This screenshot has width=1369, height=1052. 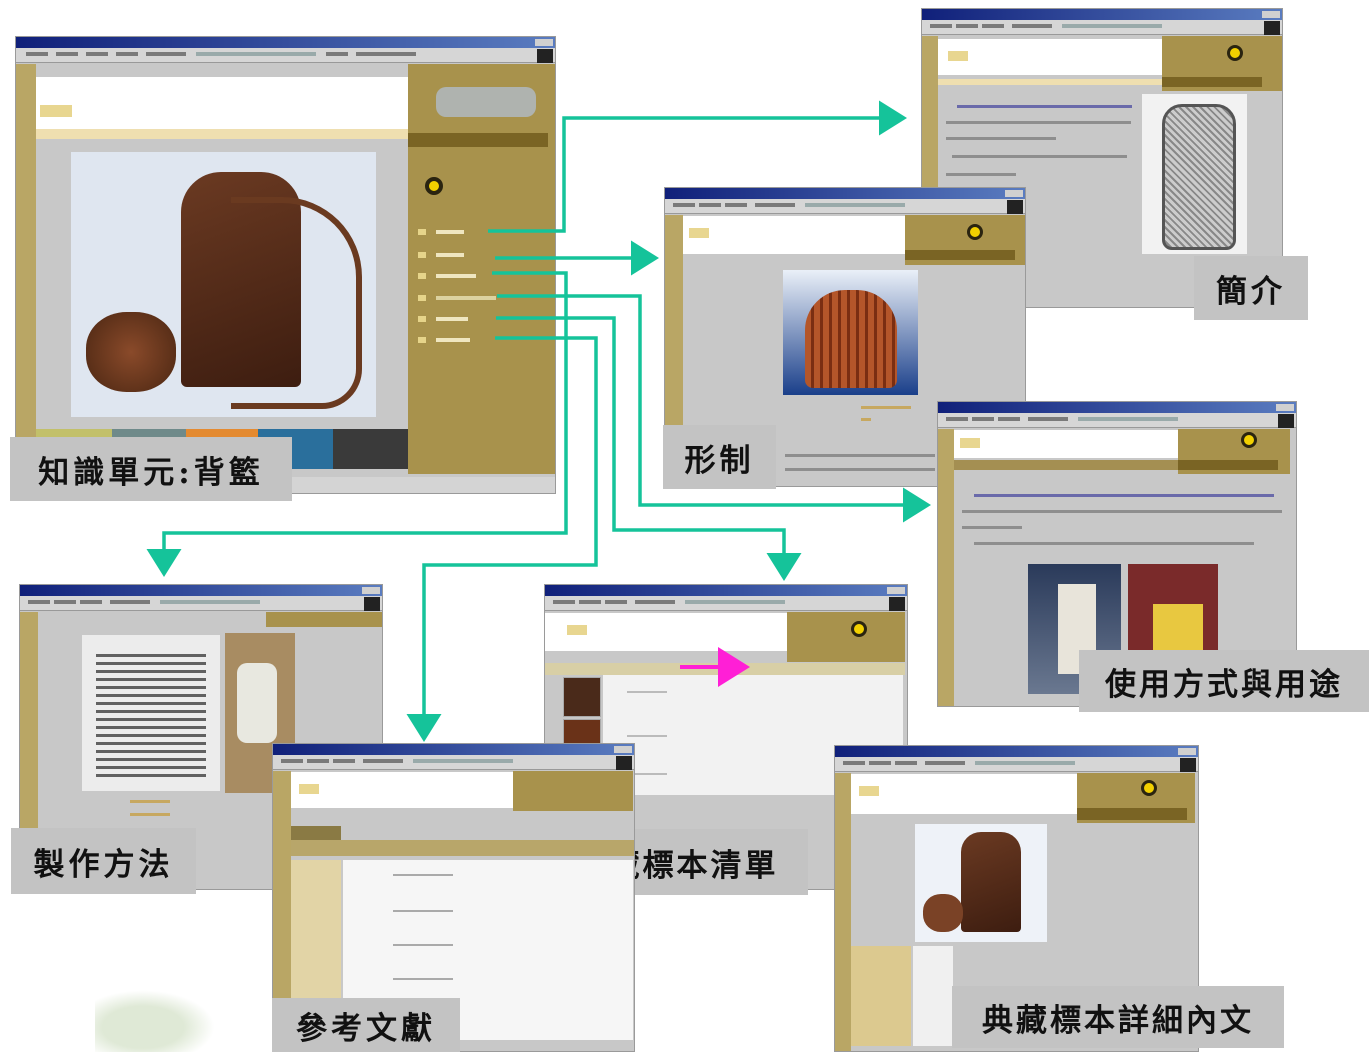 What do you see at coordinates (502, 539) in the screenshot?
I see `arrow-to-references` at bounding box center [502, 539].